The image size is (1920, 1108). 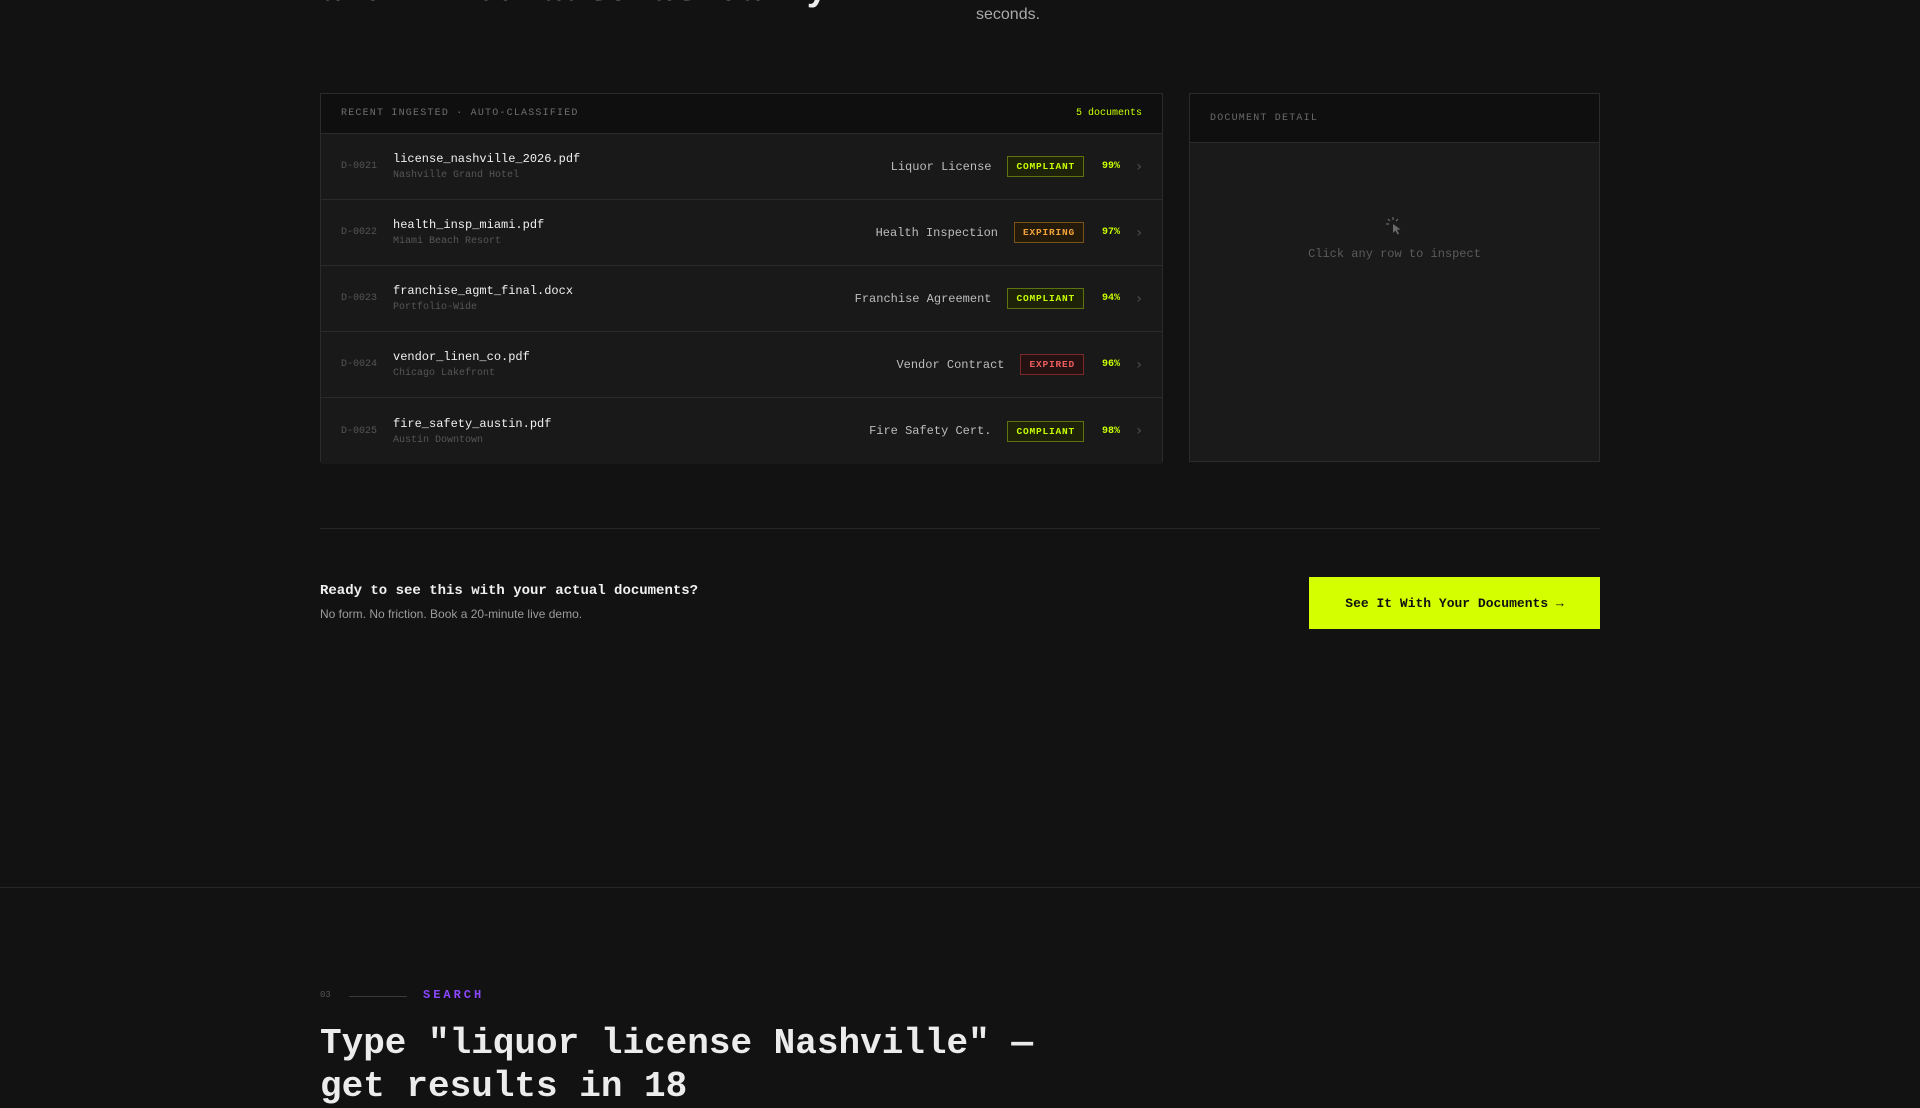 I want to click on document-location: Portfolio-Wide, so click(x=435, y=307).